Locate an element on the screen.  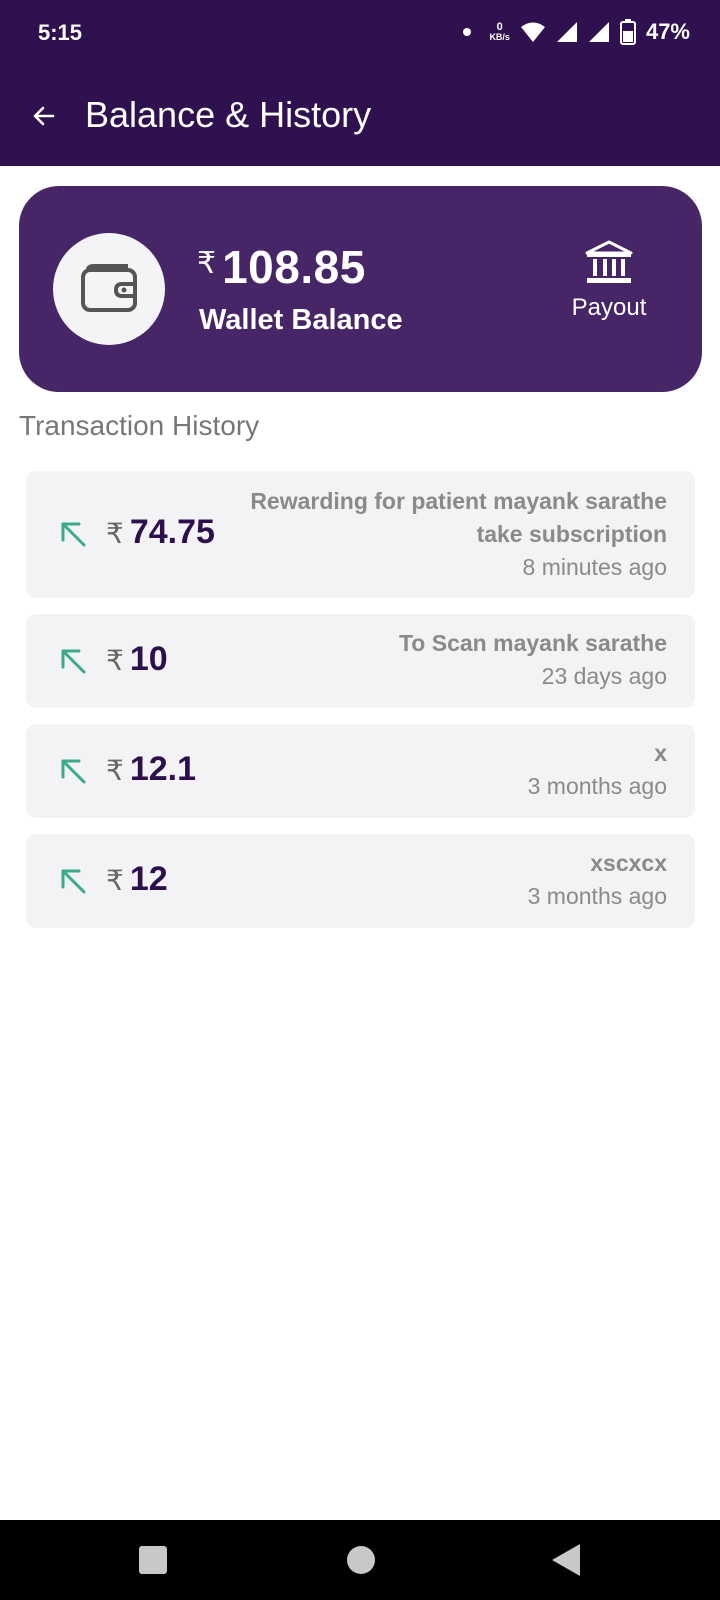
home-button is located at coordinates (361, 1560).